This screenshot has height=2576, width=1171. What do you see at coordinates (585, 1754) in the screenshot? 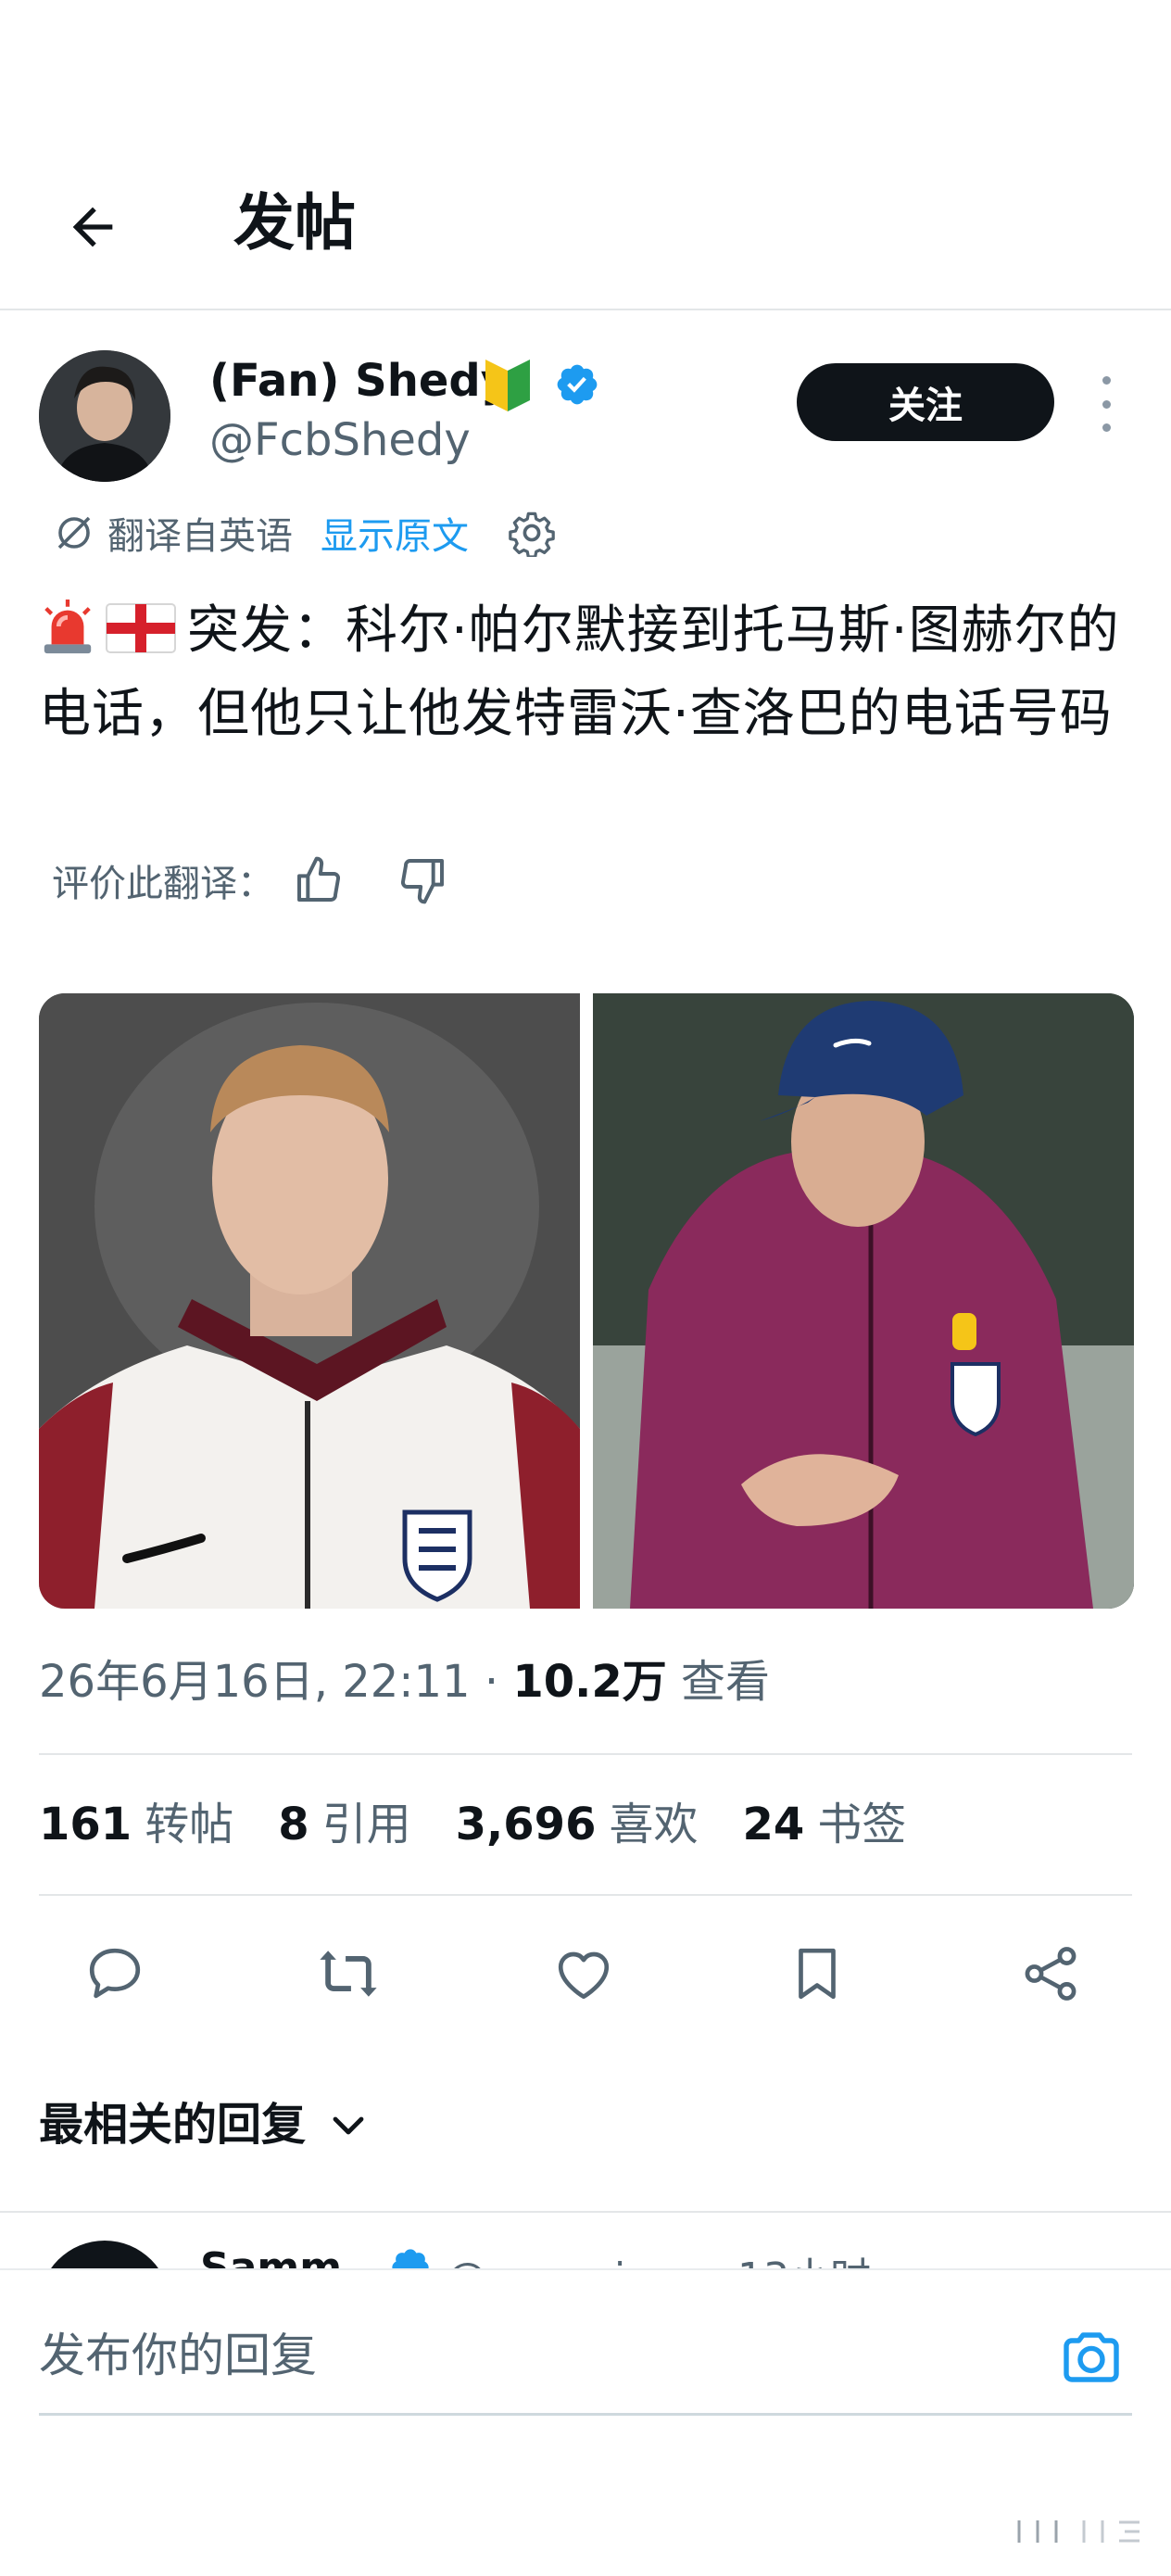
I see `meta-divider` at bounding box center [585, 1754].